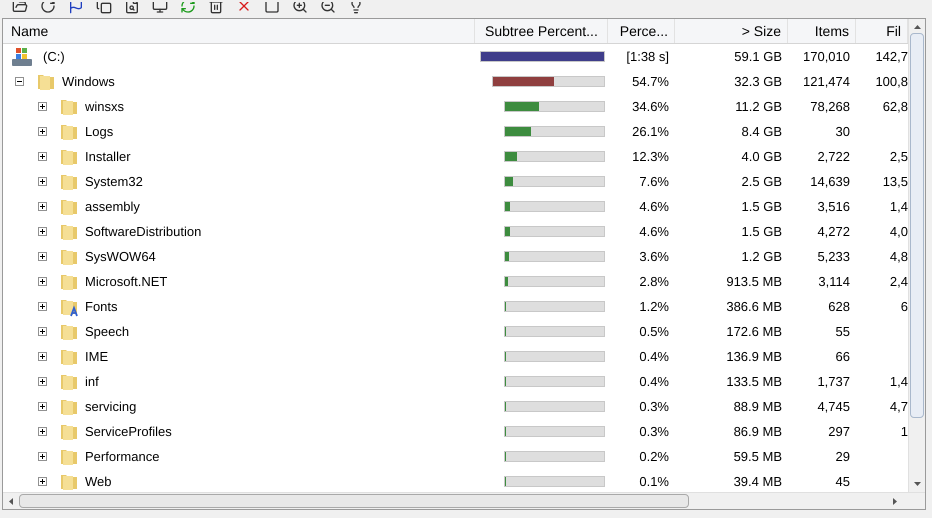  I want to click on size-cell: 59.5 MB, so click(758, 456).